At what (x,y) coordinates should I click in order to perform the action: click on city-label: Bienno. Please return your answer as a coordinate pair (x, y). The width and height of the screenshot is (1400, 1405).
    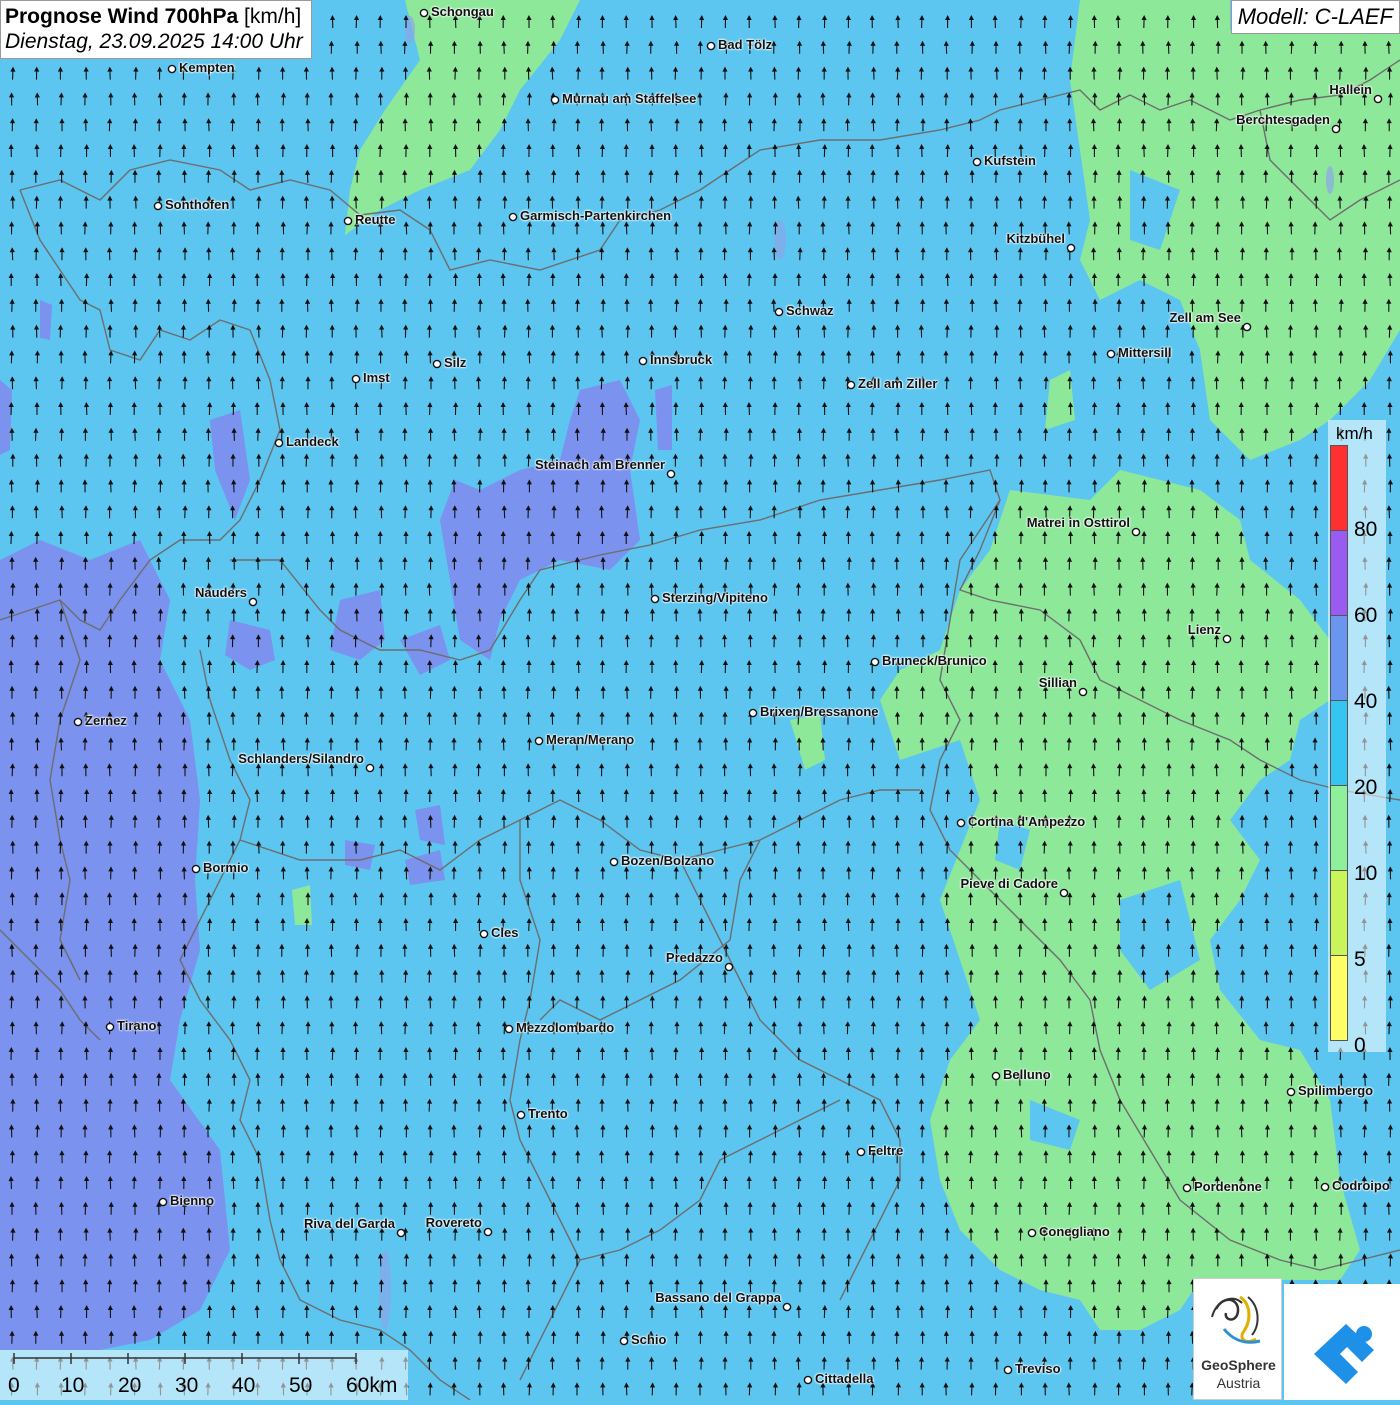
    Looking at the image, I should click on (192, 1200).